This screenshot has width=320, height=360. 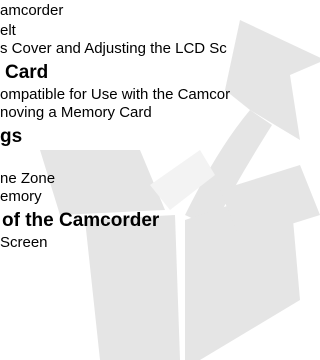 I want to click on line-0: amcorder, so click(x=32, y=10).